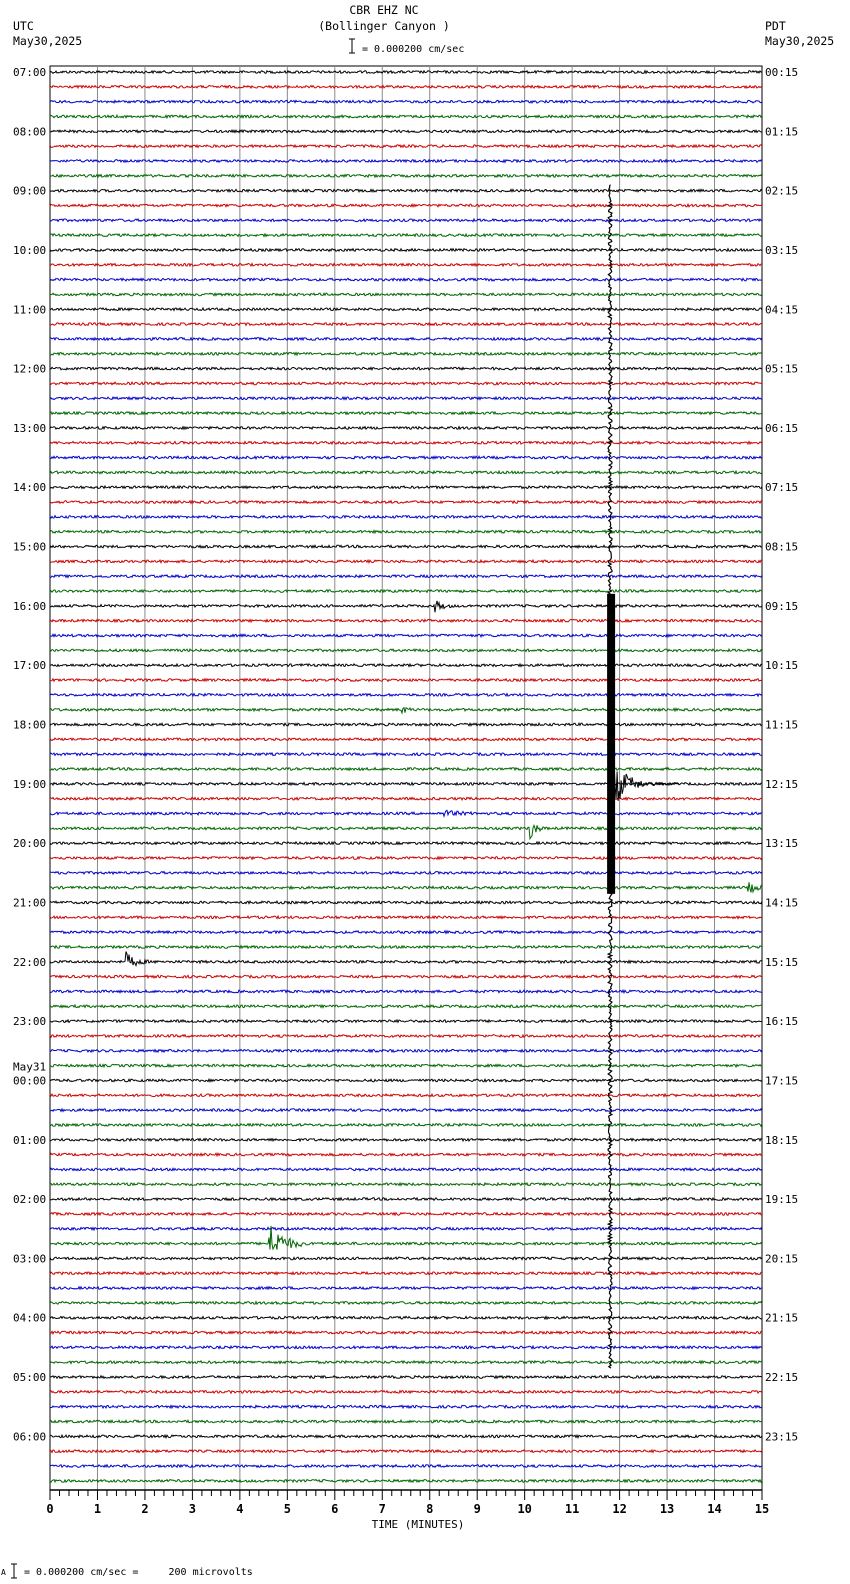 This screenshot has height=1584, width=850. Describe the element at coordinates (762, 1509) in the screenshot. I see `x-tick-label: 15` at that location.